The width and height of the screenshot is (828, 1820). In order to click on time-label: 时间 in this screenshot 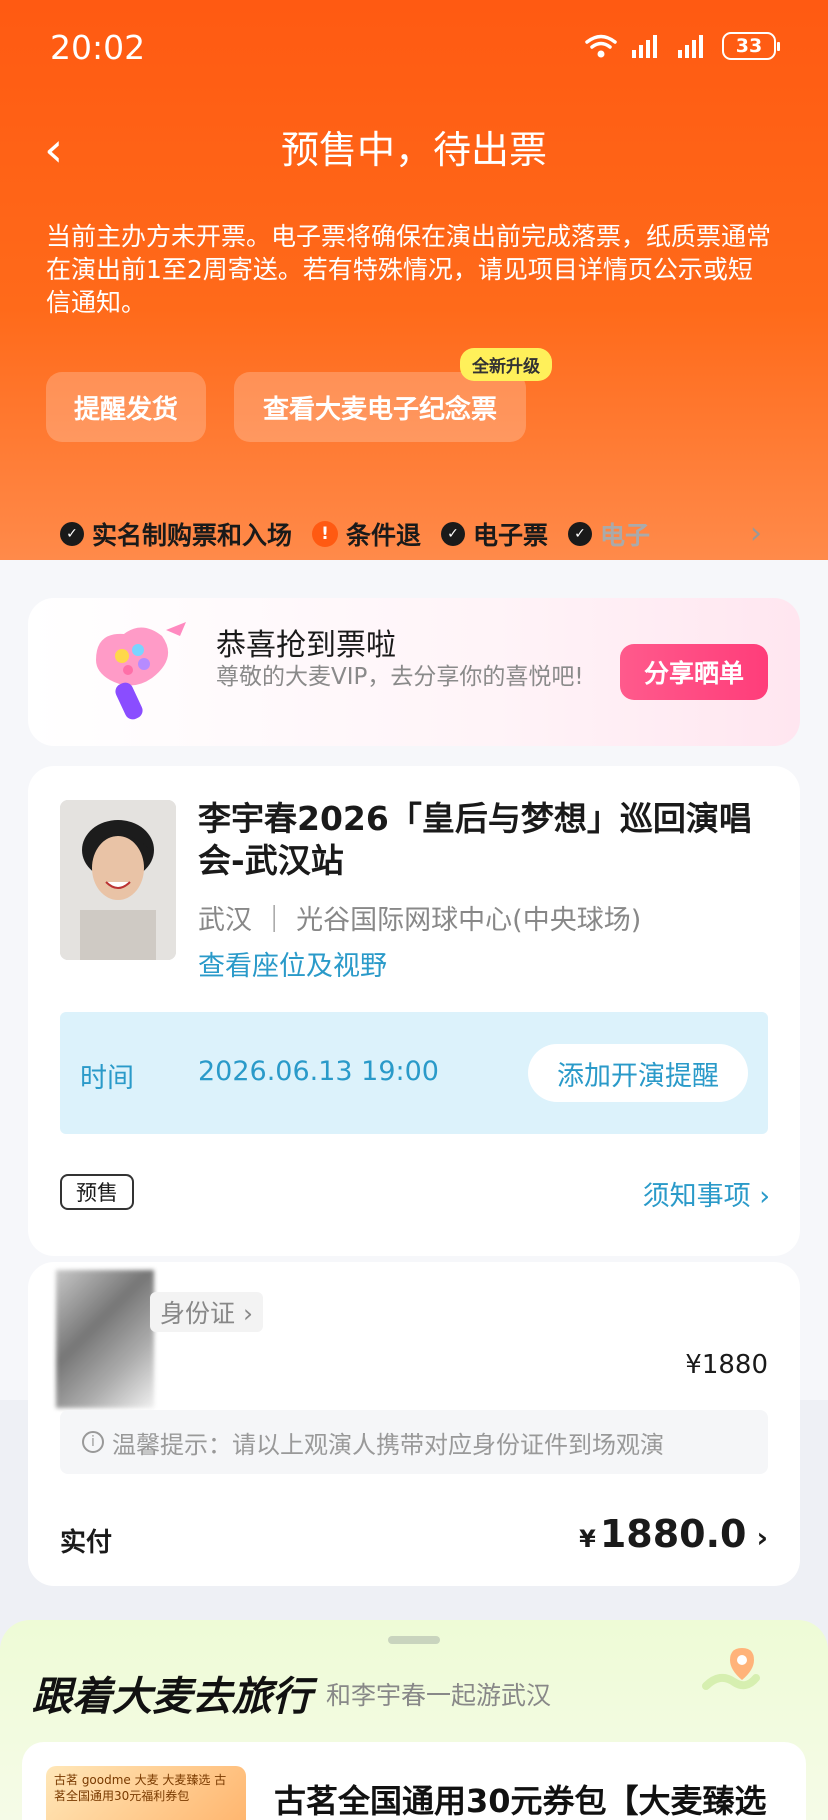, I will do `click(107, 1078)`.